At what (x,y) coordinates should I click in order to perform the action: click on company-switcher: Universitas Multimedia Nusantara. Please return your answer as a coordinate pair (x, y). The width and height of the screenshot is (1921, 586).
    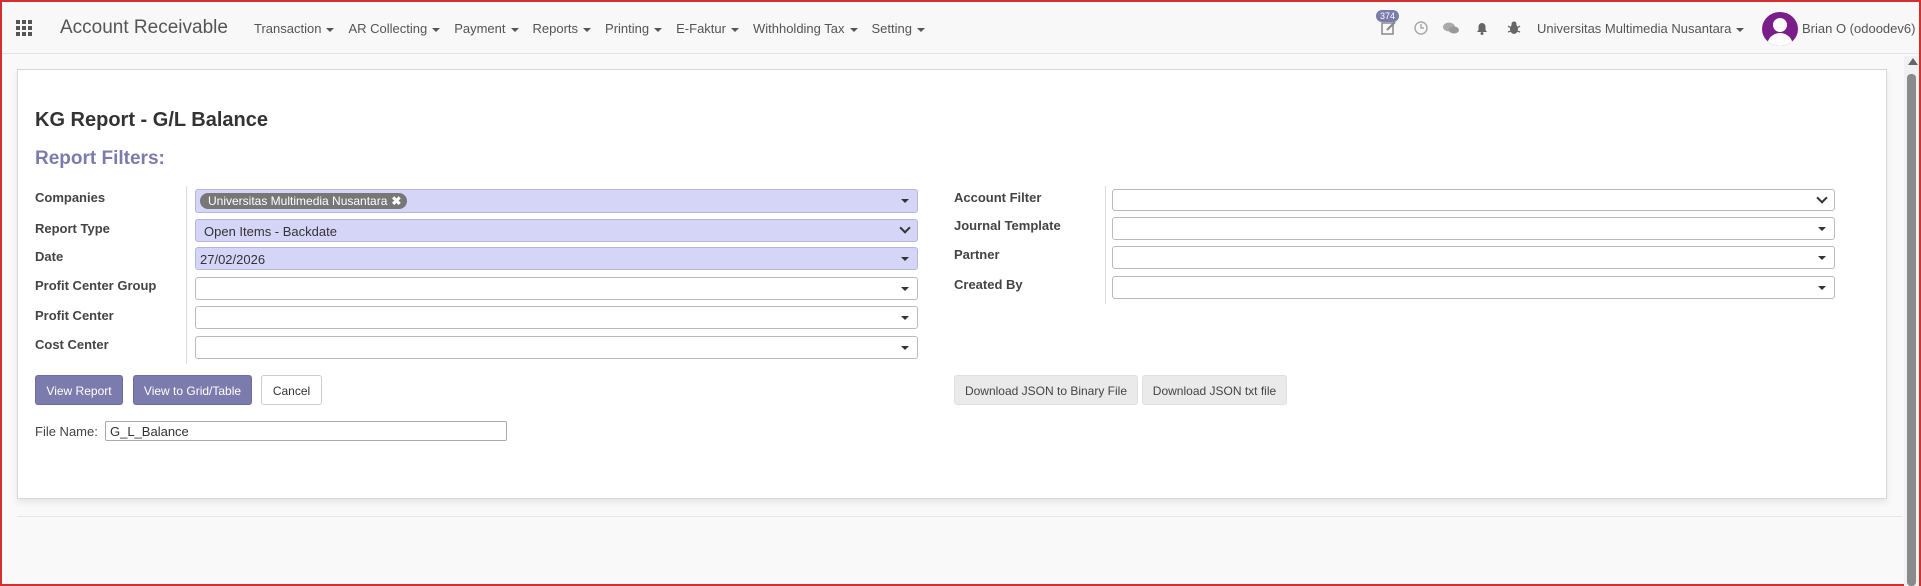
    Looking at the image, I should click on (1641, 28).